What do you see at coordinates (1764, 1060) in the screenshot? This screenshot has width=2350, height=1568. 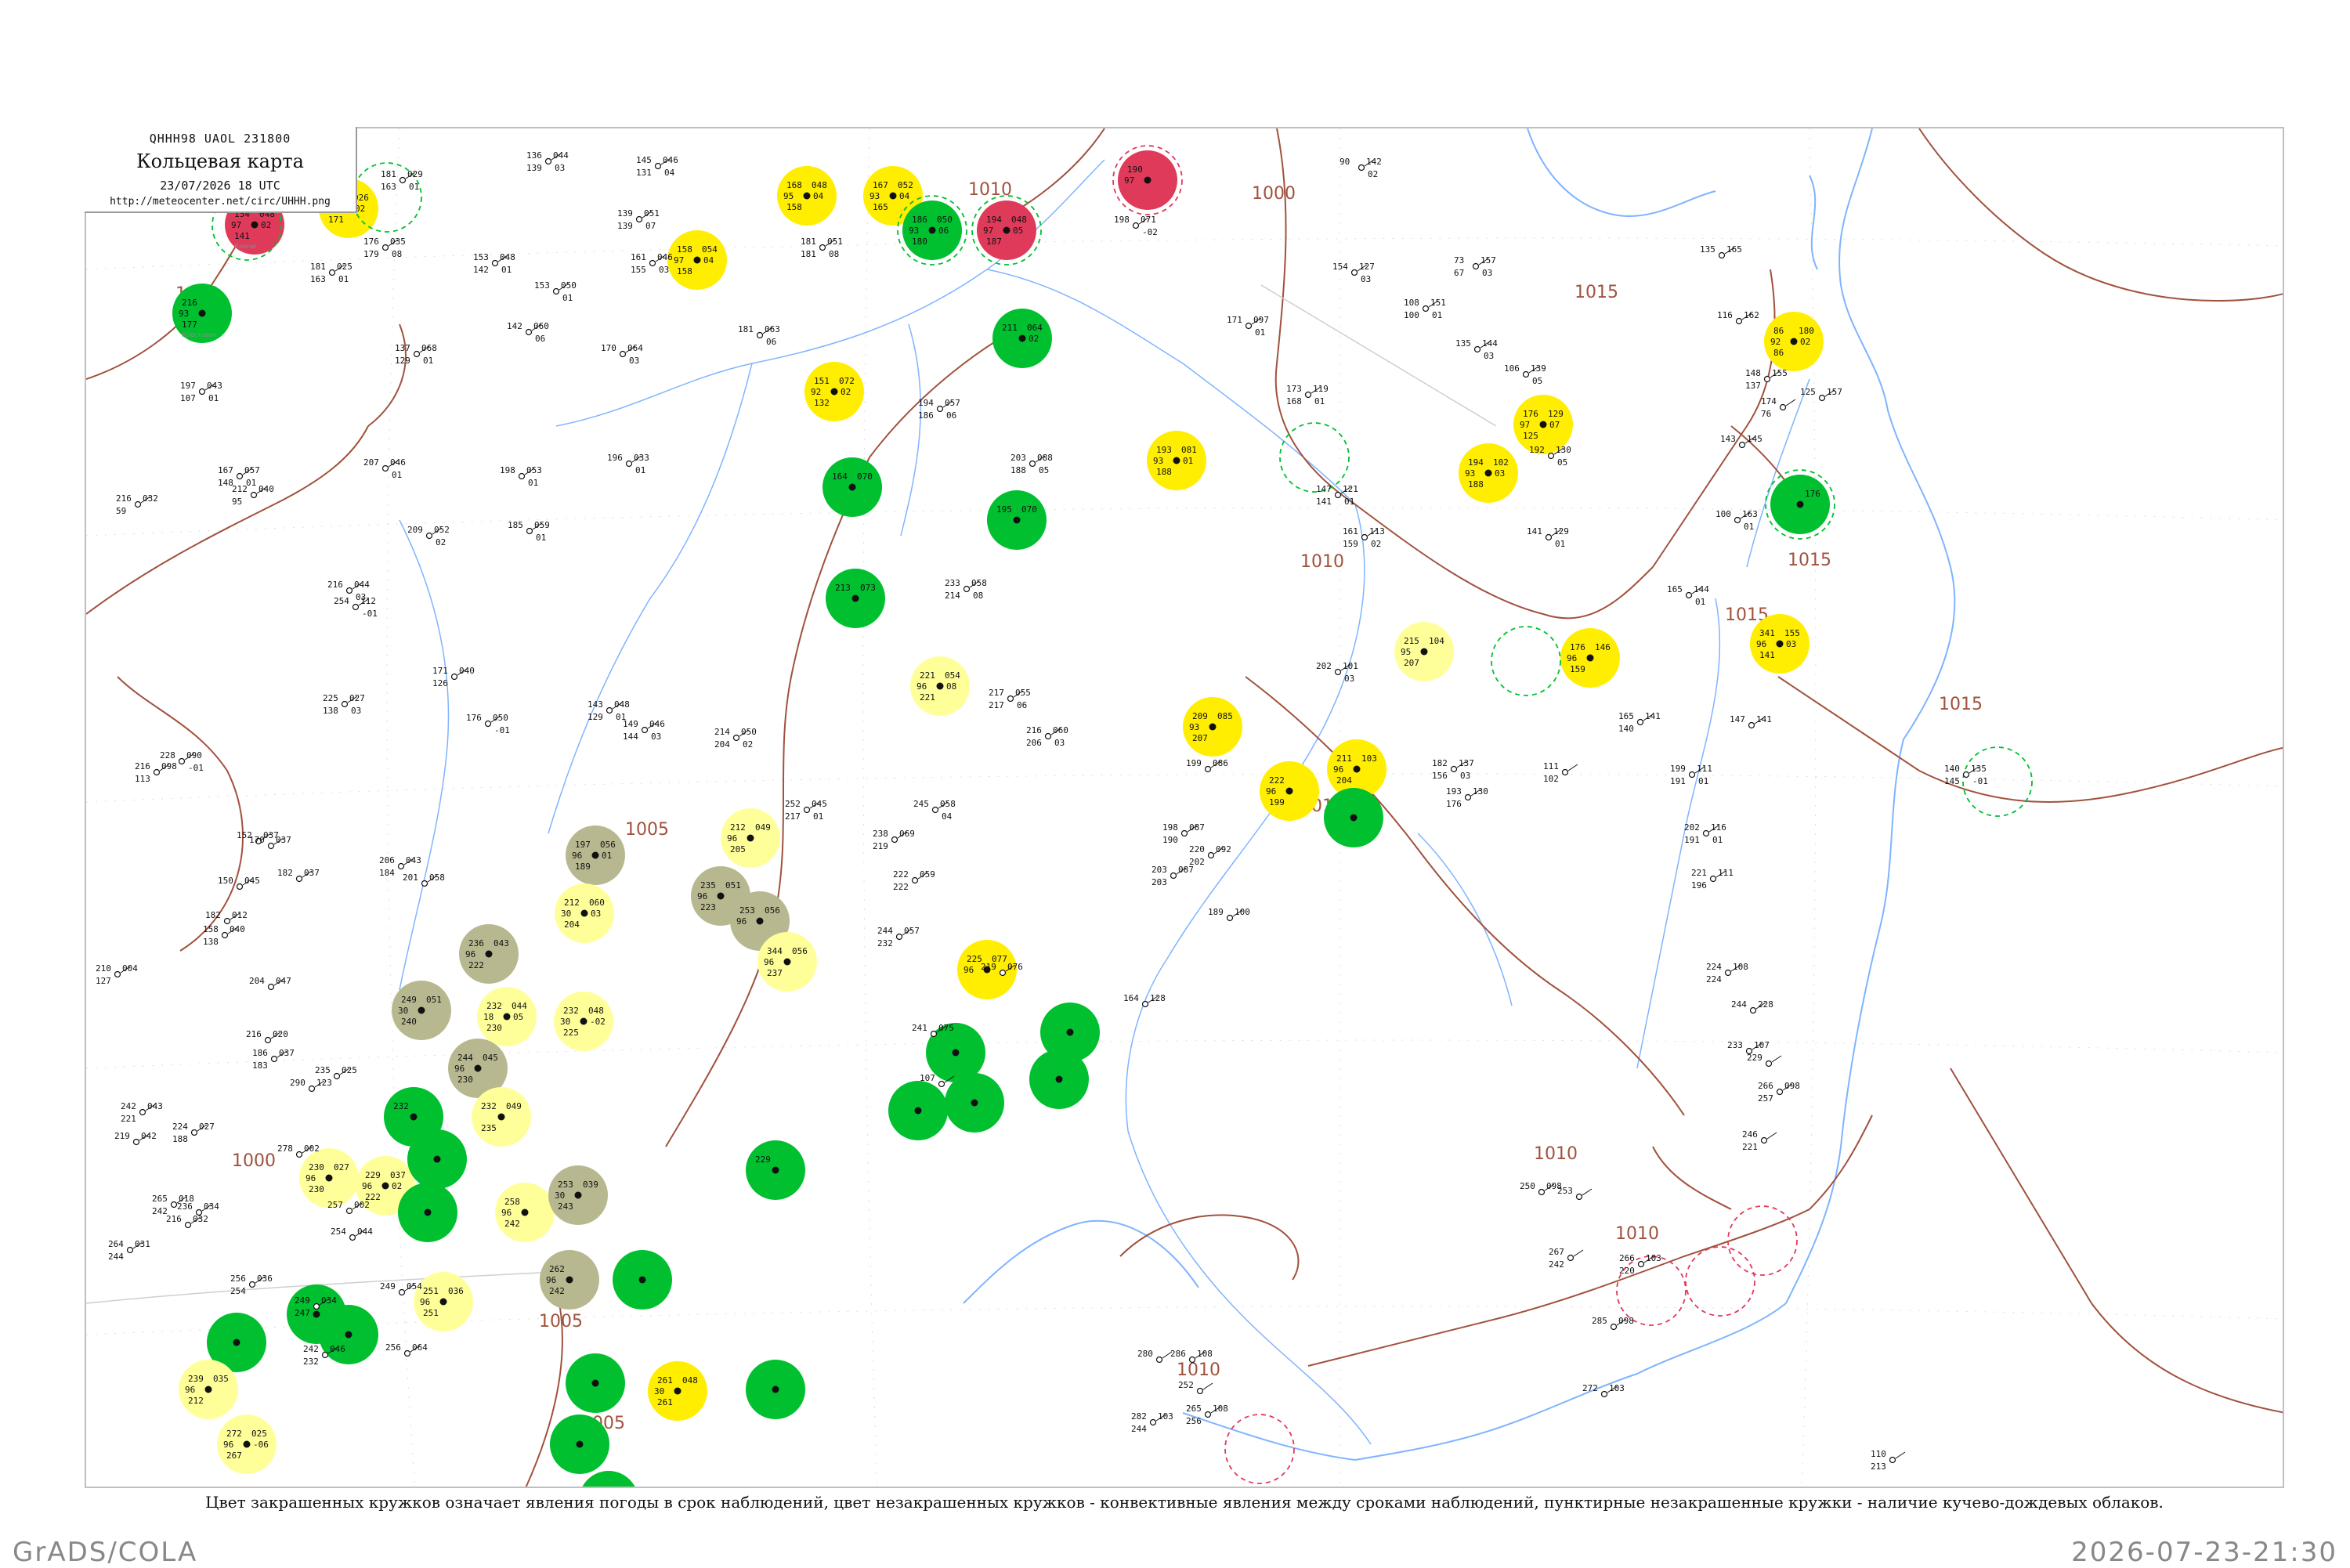 I see `station-observation-plain: 229` at bounding box center [1764, 1060].